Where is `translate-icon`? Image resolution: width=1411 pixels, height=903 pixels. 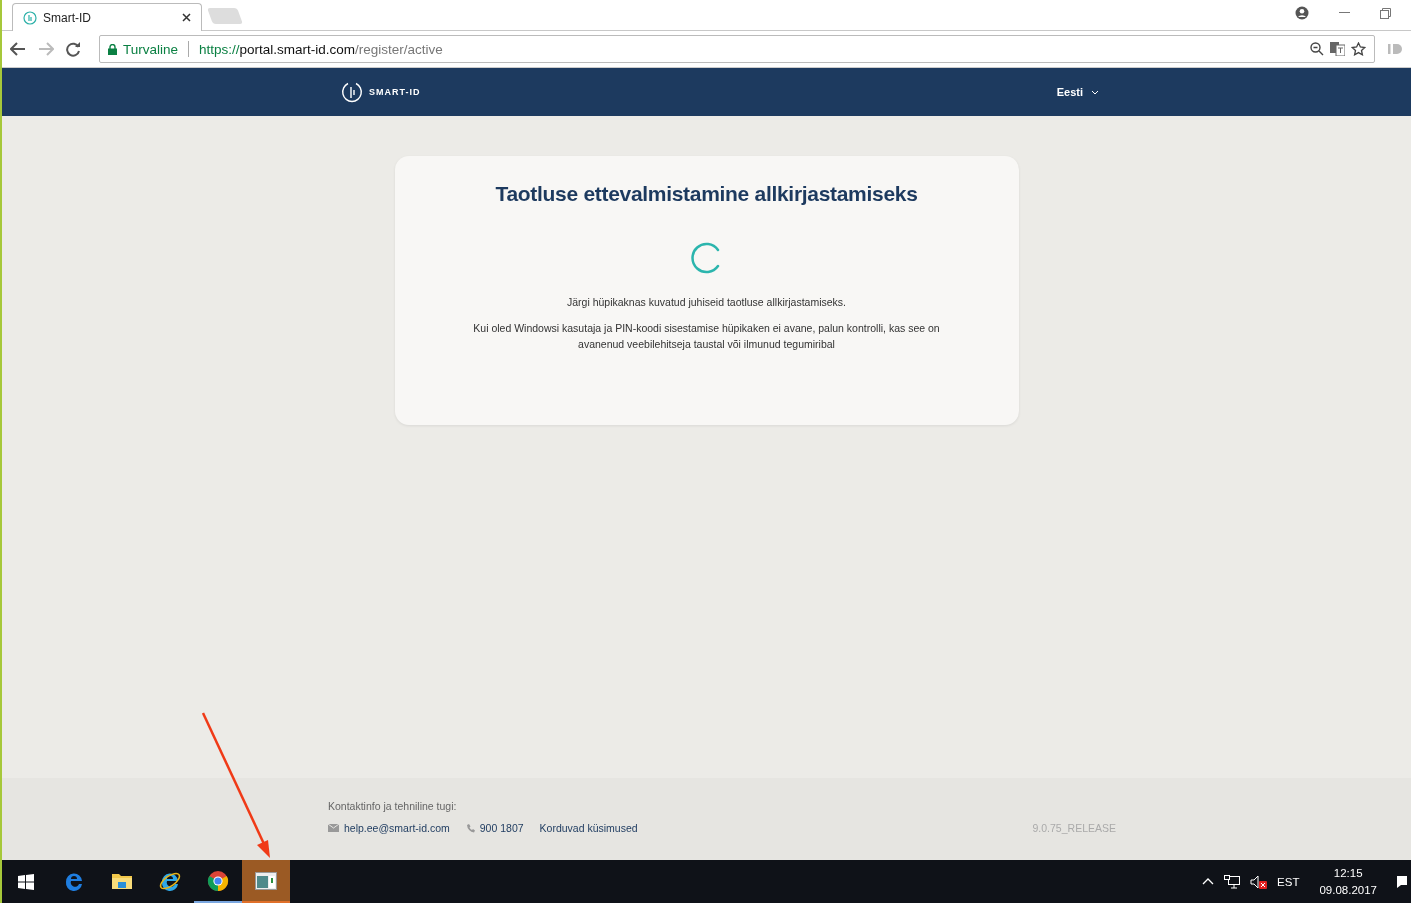
translate-icon is located at coordinates (1337, 49).